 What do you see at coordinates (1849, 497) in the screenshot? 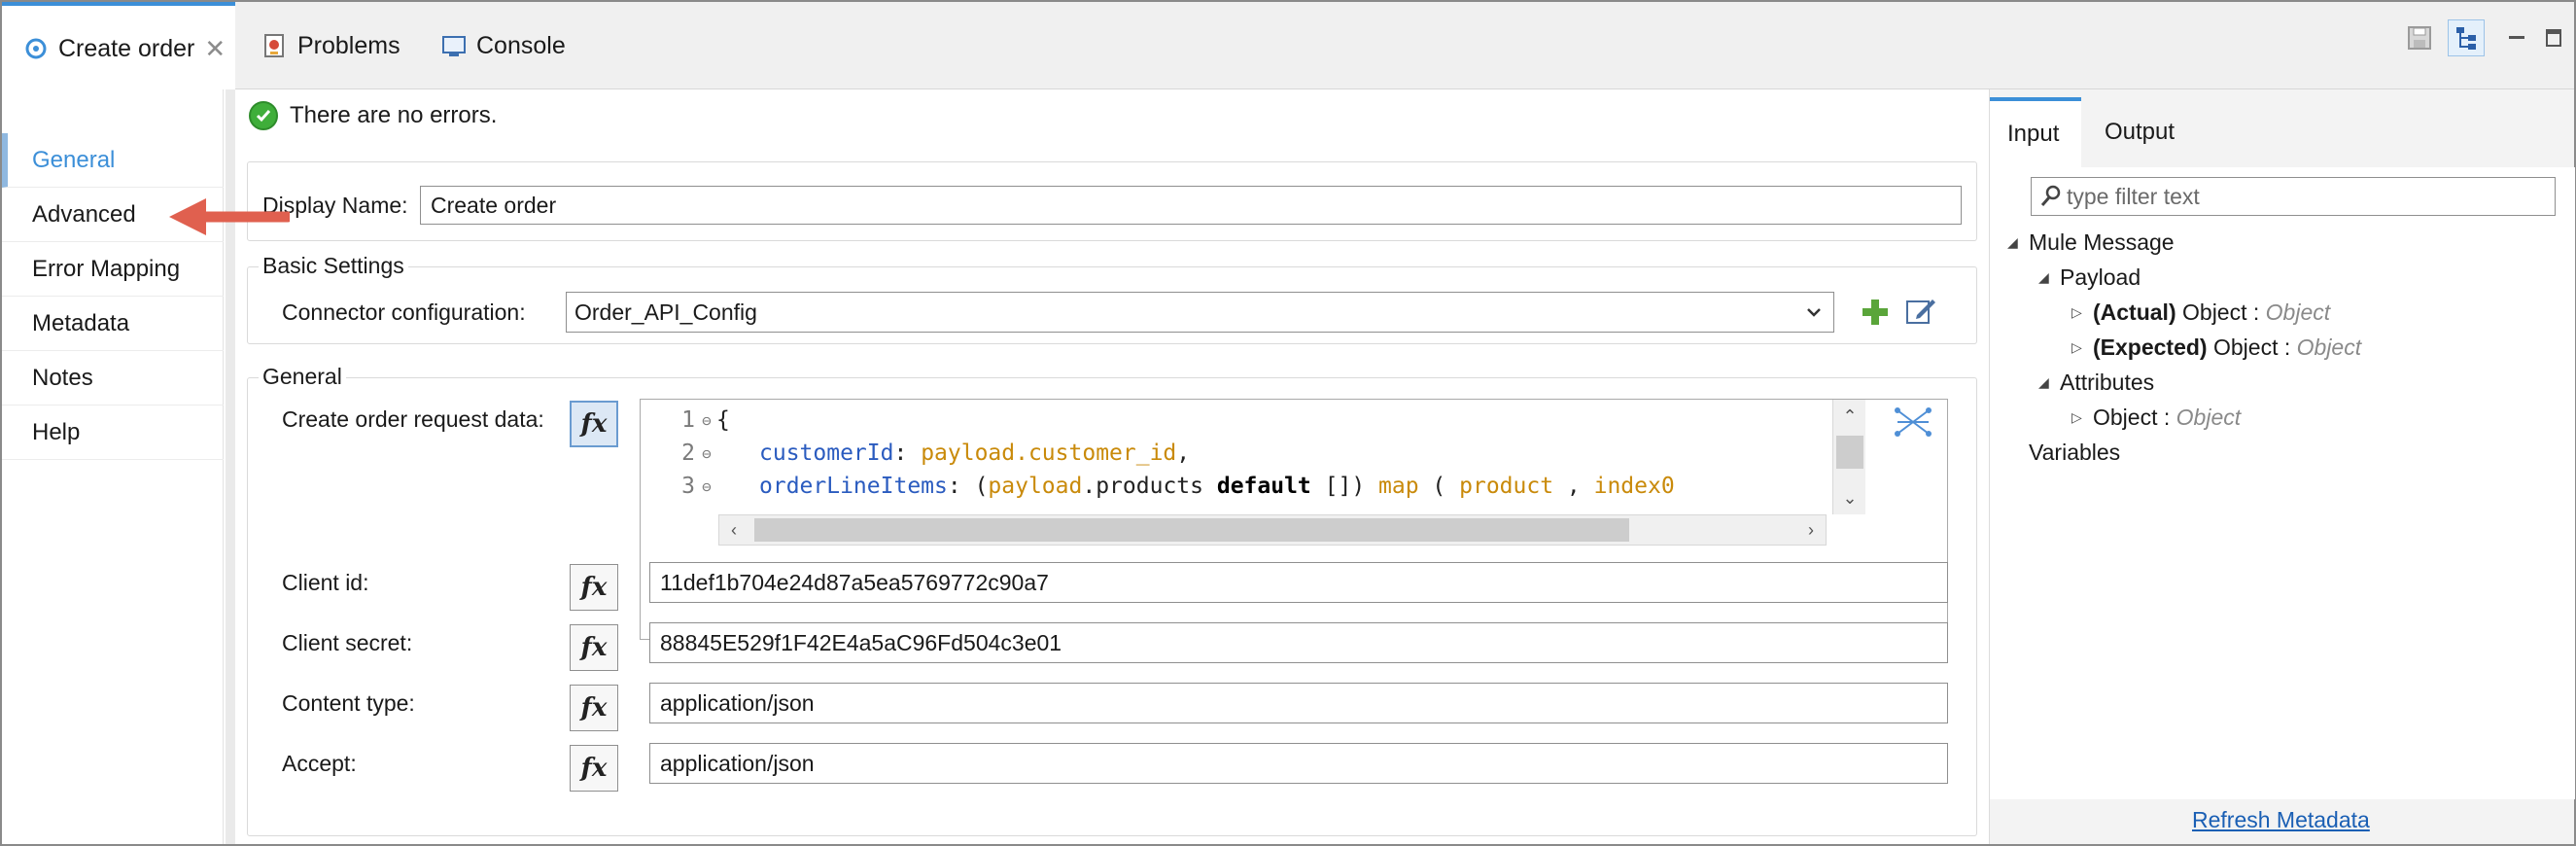
I see `scroll-down-icon: ⌄` at bounding box center [1849, 497].